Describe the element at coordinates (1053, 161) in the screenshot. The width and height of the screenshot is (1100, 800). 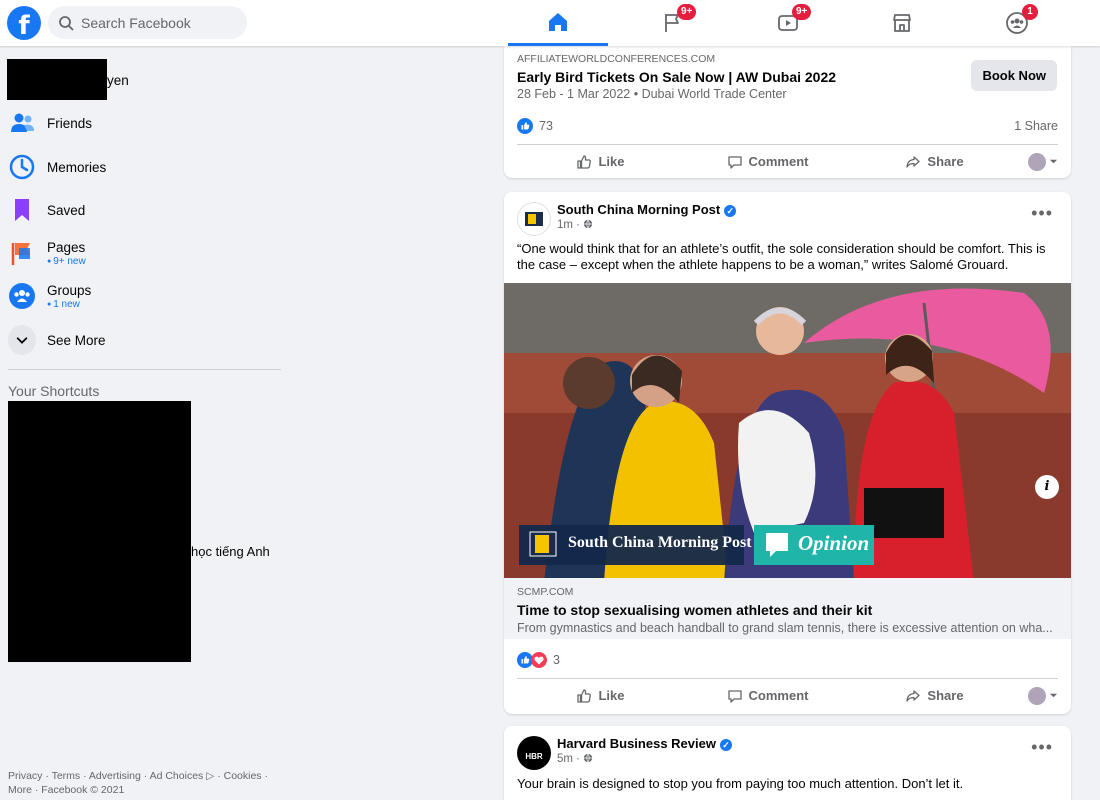
I see `caret-down-icon` at that location.